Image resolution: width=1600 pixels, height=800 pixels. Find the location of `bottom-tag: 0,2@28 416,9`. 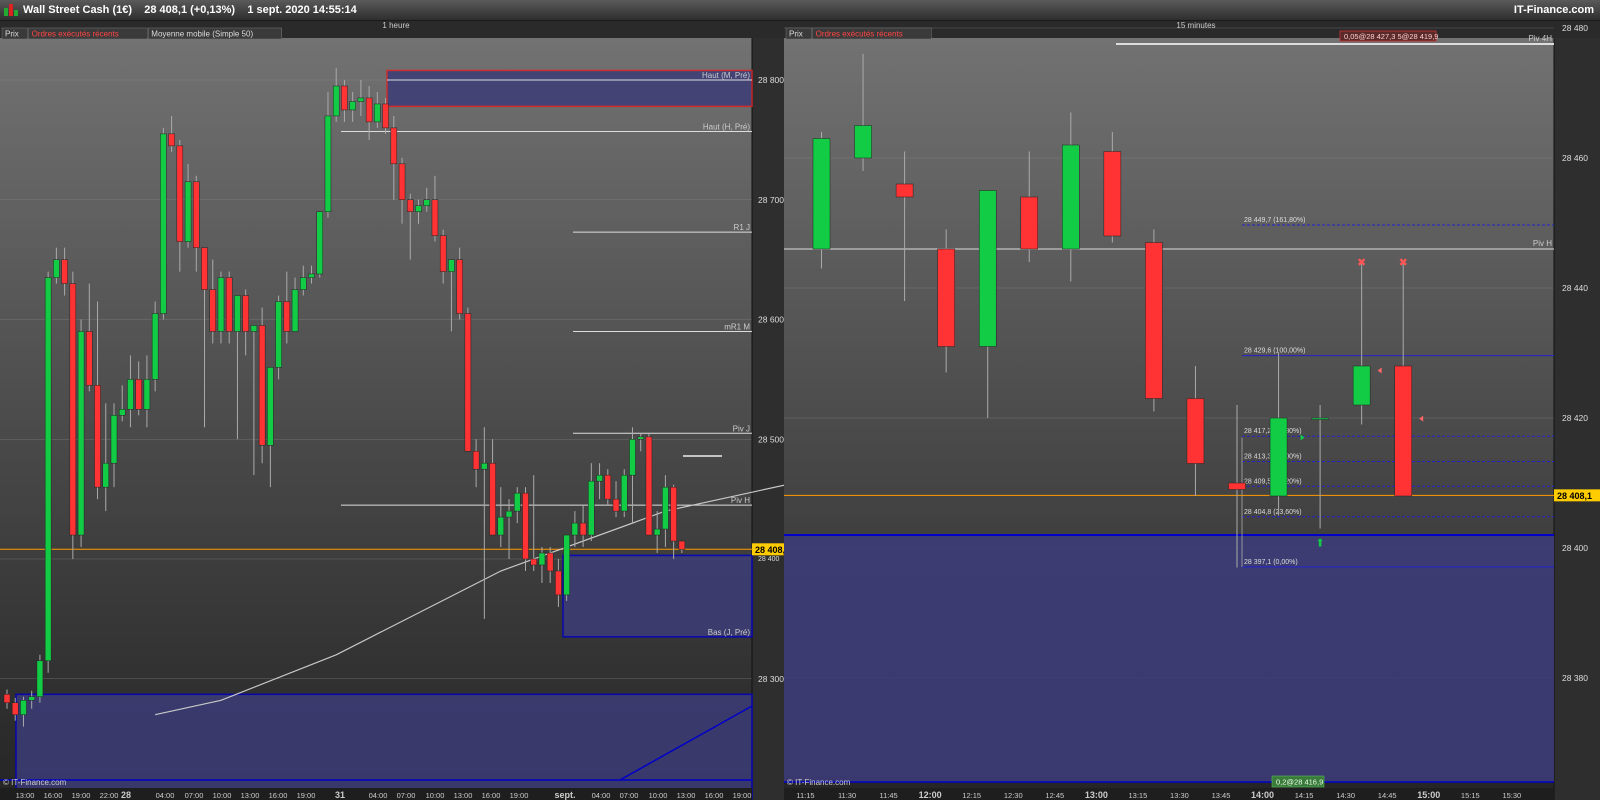

bottom-tag: 0,2@28 416,9 is located at coordinates (1299, 782).